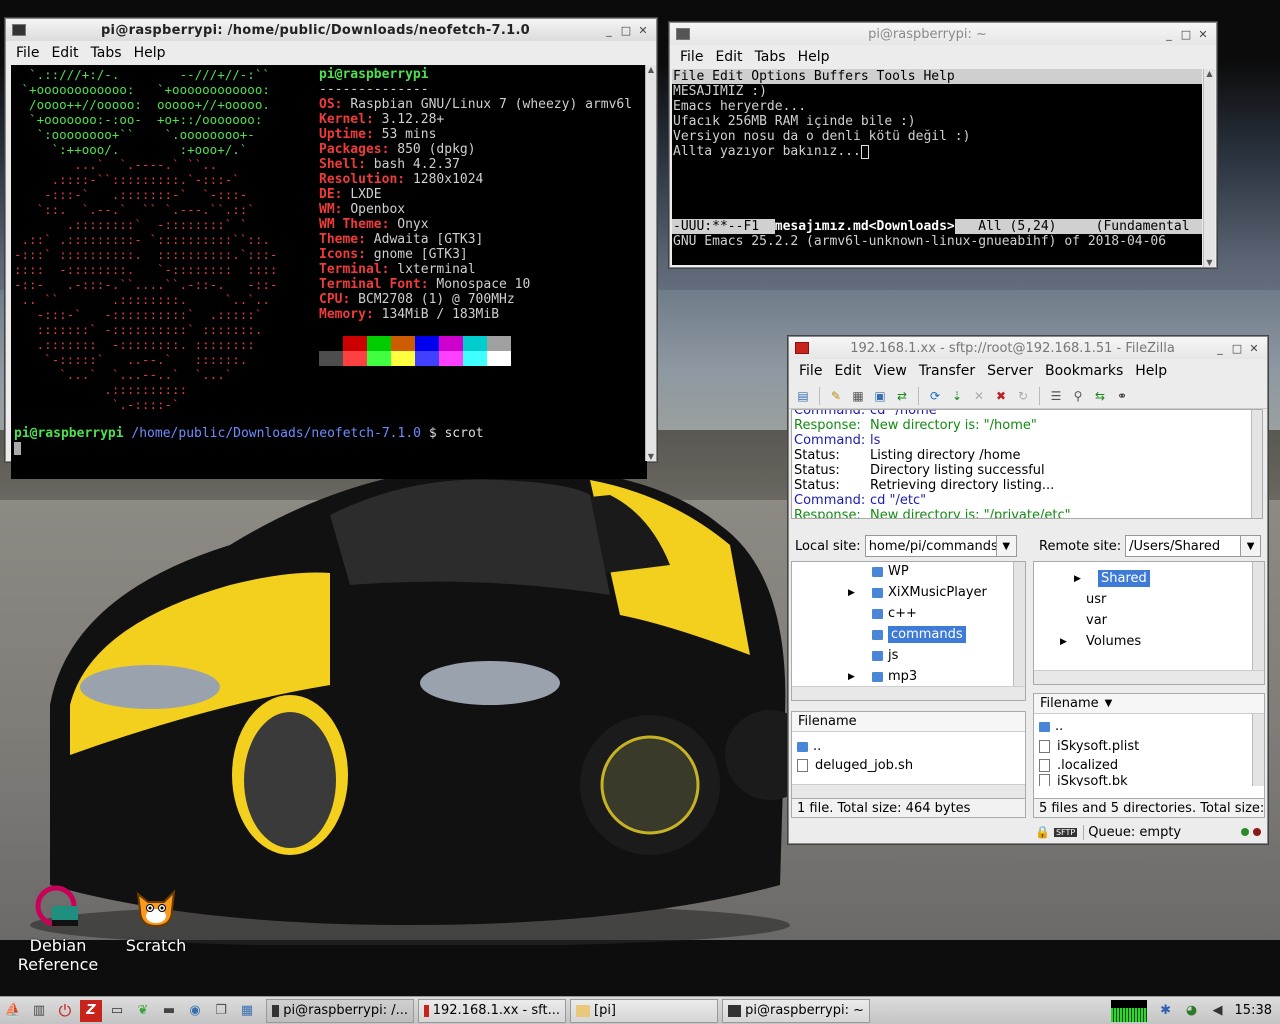 Image resolution: width=1280 pixels, height=1024 pixels. Describe the element at coordinates (117, 1011) in the screenshot. I see `terminal-launcher-icon: ▭` at that location.